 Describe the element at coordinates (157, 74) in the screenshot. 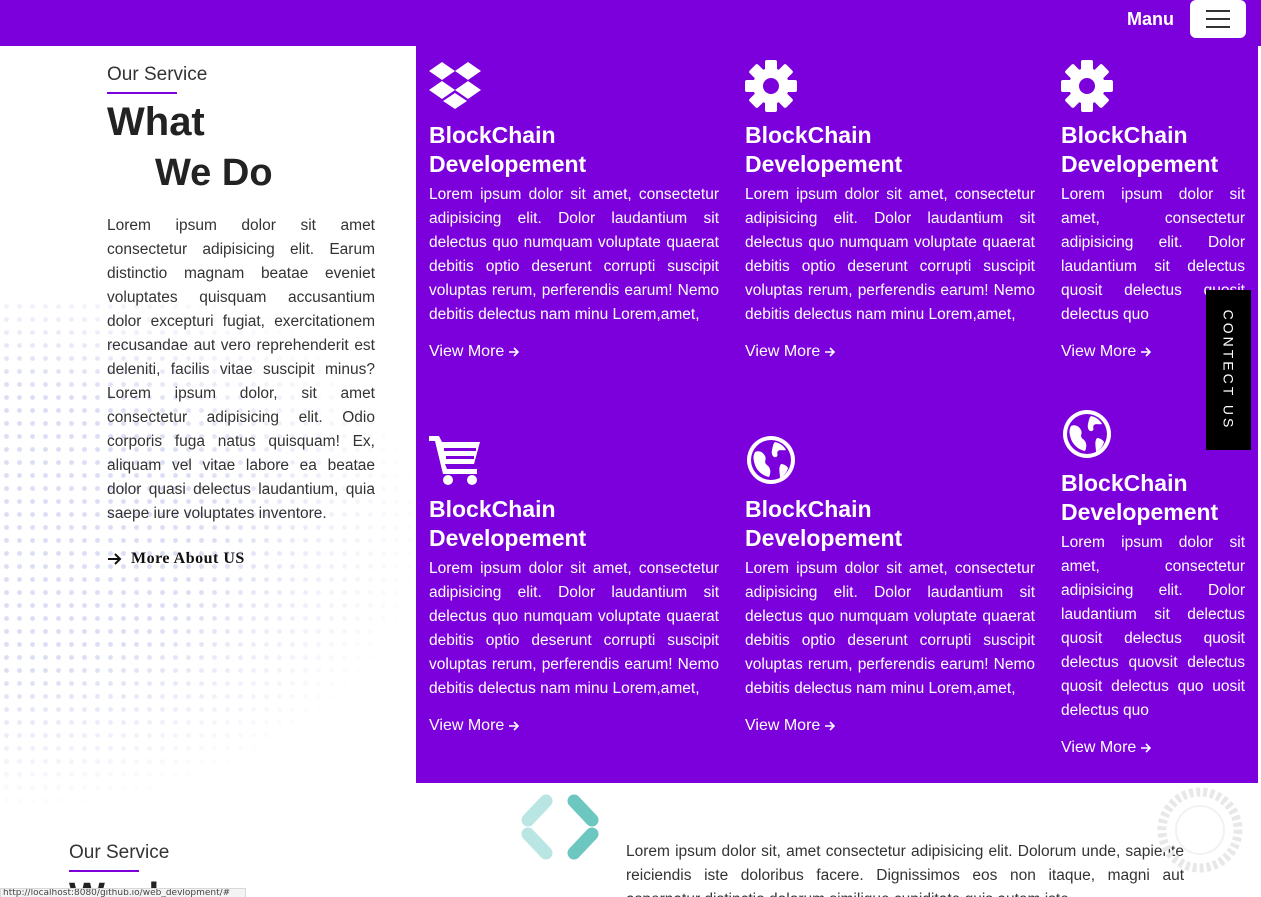

I see `section-eyebrow: Our Service` at that location.